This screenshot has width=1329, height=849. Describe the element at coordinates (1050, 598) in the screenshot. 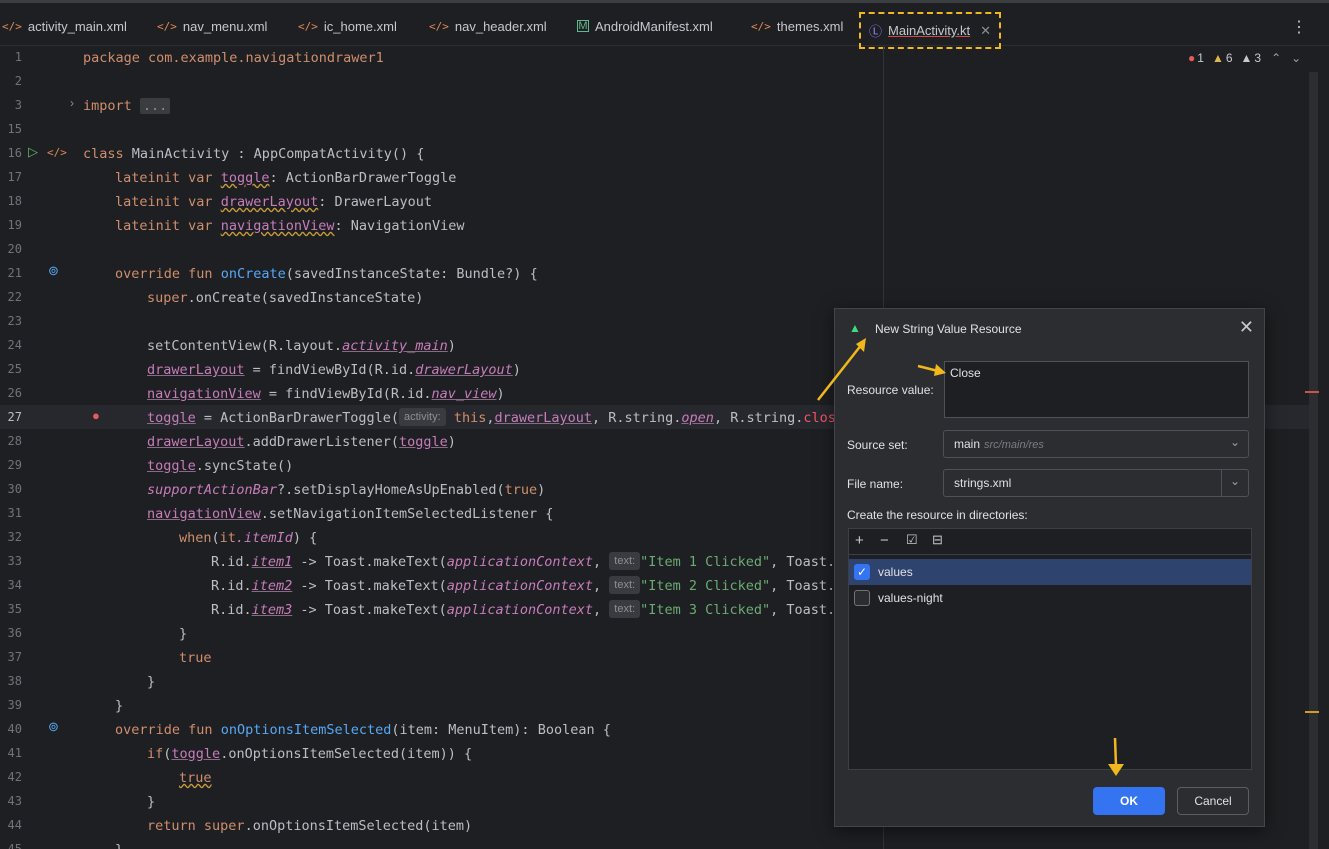

I see `directory-item-values-night: values-night` at that location.